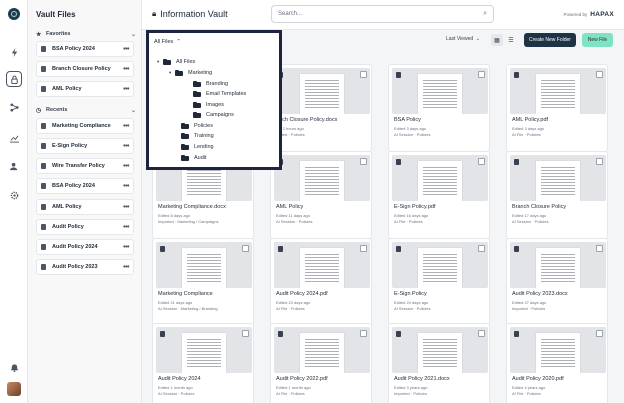 This screenshot has width=624, height=403. What do you see at coordinates (167, 42) in the screenshot?
I see `folder-filter-dropdown: All Files ⌃` at bounding box center [167, 42].